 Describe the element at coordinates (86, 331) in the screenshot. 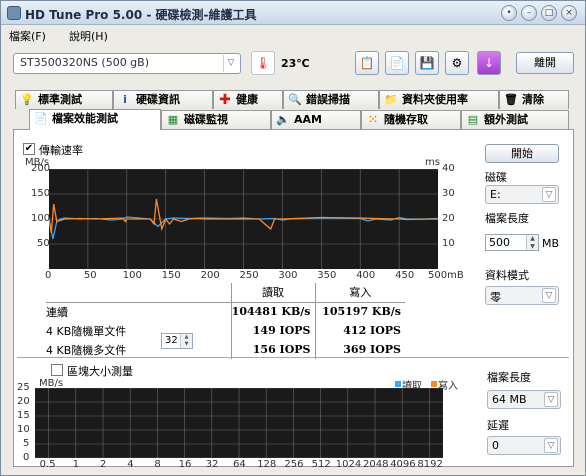

I see `row-label: 4 KB隨機單文件` at that location.